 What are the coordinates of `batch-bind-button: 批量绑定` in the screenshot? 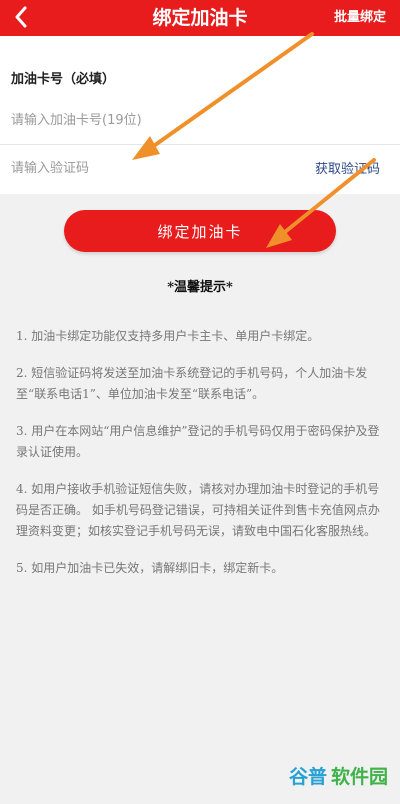 It's located at (360, 18).